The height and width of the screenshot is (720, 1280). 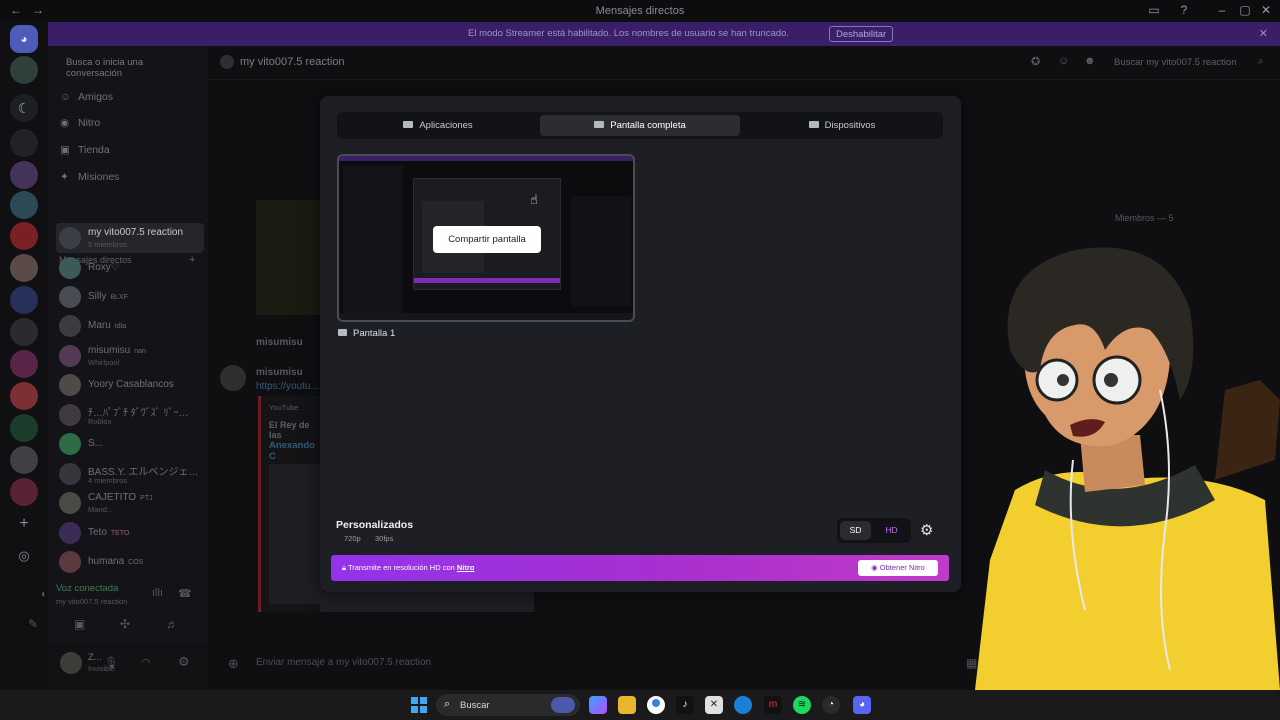 What do you see at coordinates (292, 62) in the screenshot?
I see `channel-title: my vito007.5 reaction` at bounding box center [292, 62].